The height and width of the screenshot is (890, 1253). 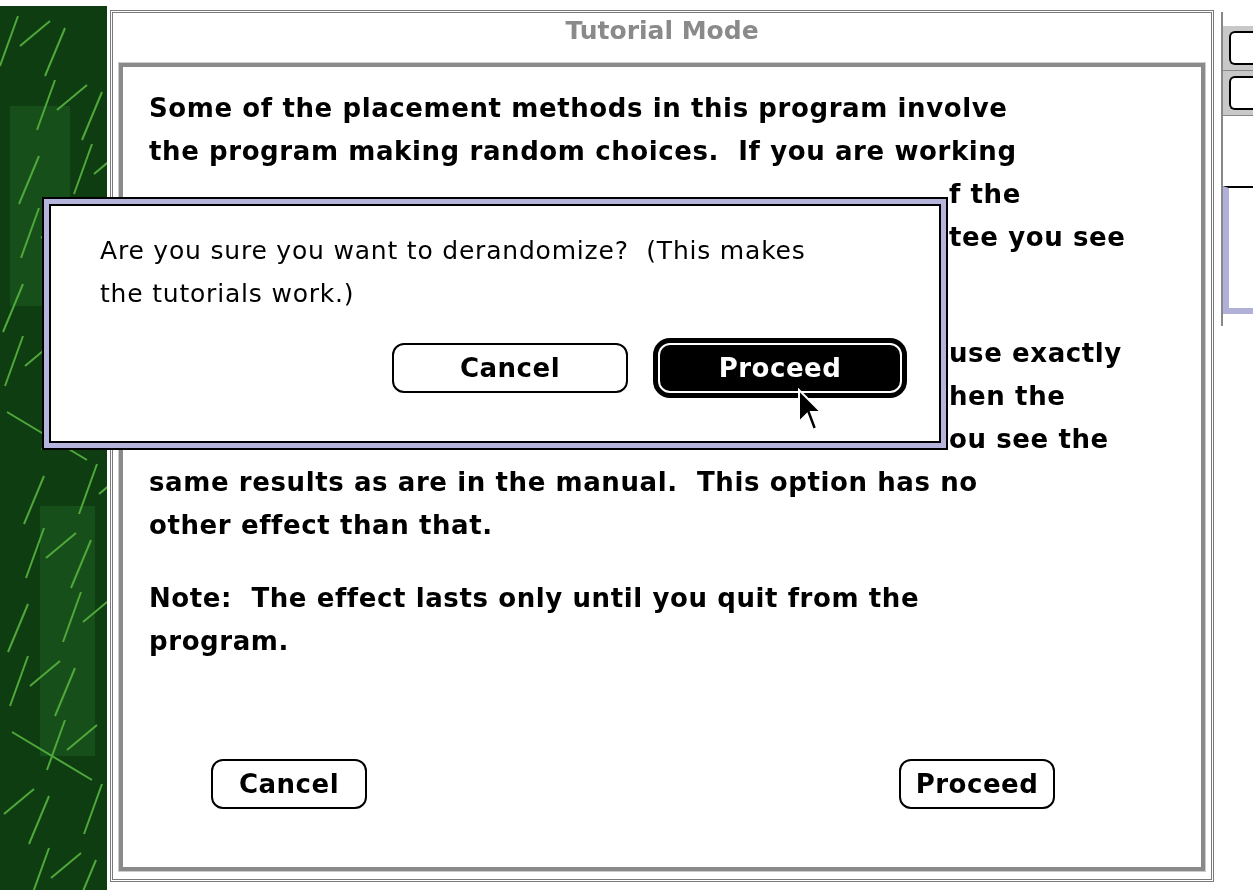 What do you see at coordinates (1035, 353) in the screenshot?
I see `tutorial-text-line: use exactly` at bounding box center [1035, 353].